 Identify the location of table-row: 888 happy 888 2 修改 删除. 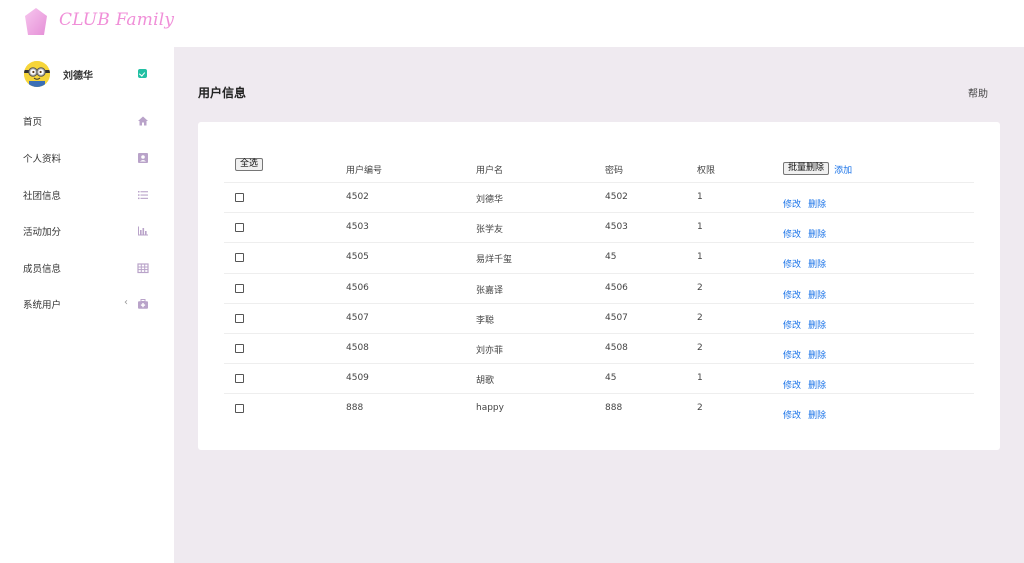
(599, 409).